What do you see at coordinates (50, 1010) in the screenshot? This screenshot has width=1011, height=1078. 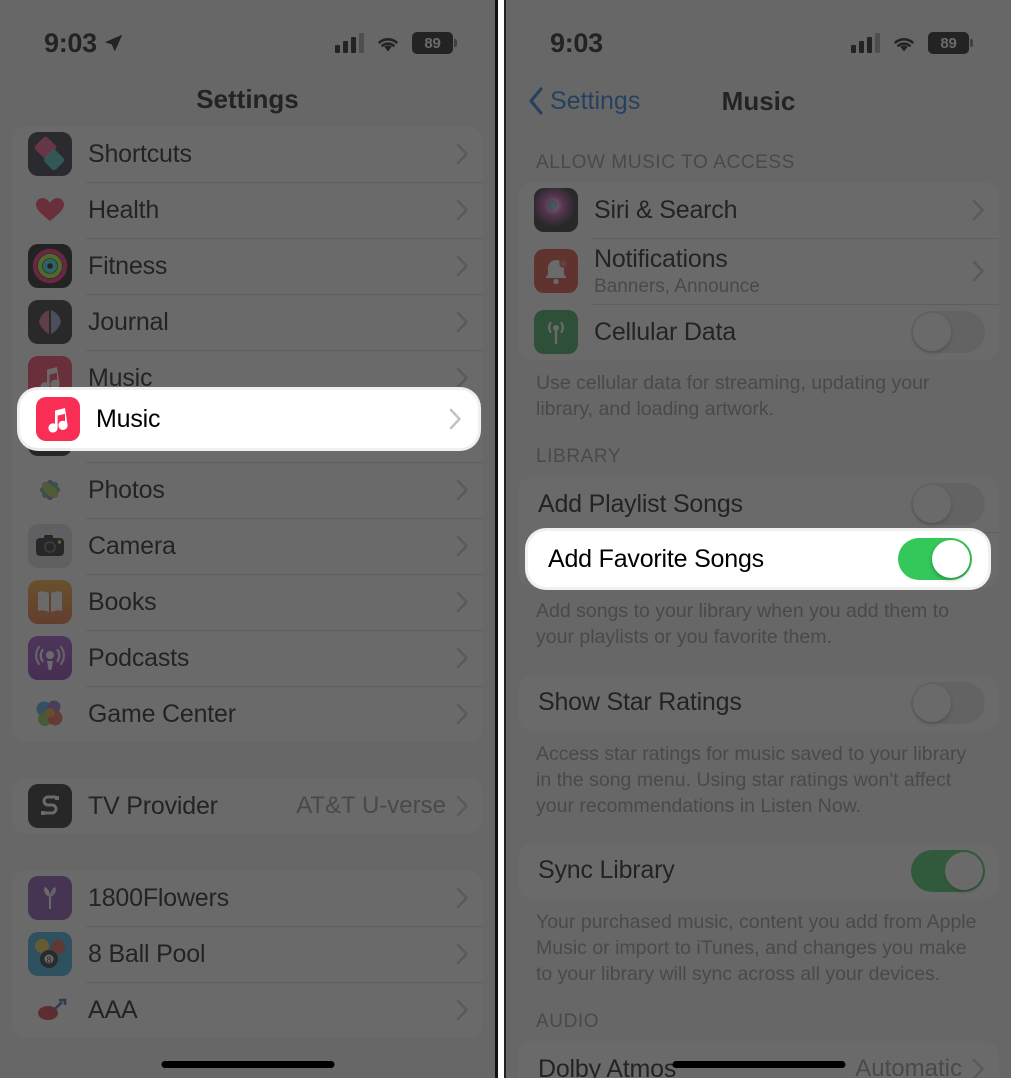 I see `aaa-app-icon` at bounding box center [50, 1010].